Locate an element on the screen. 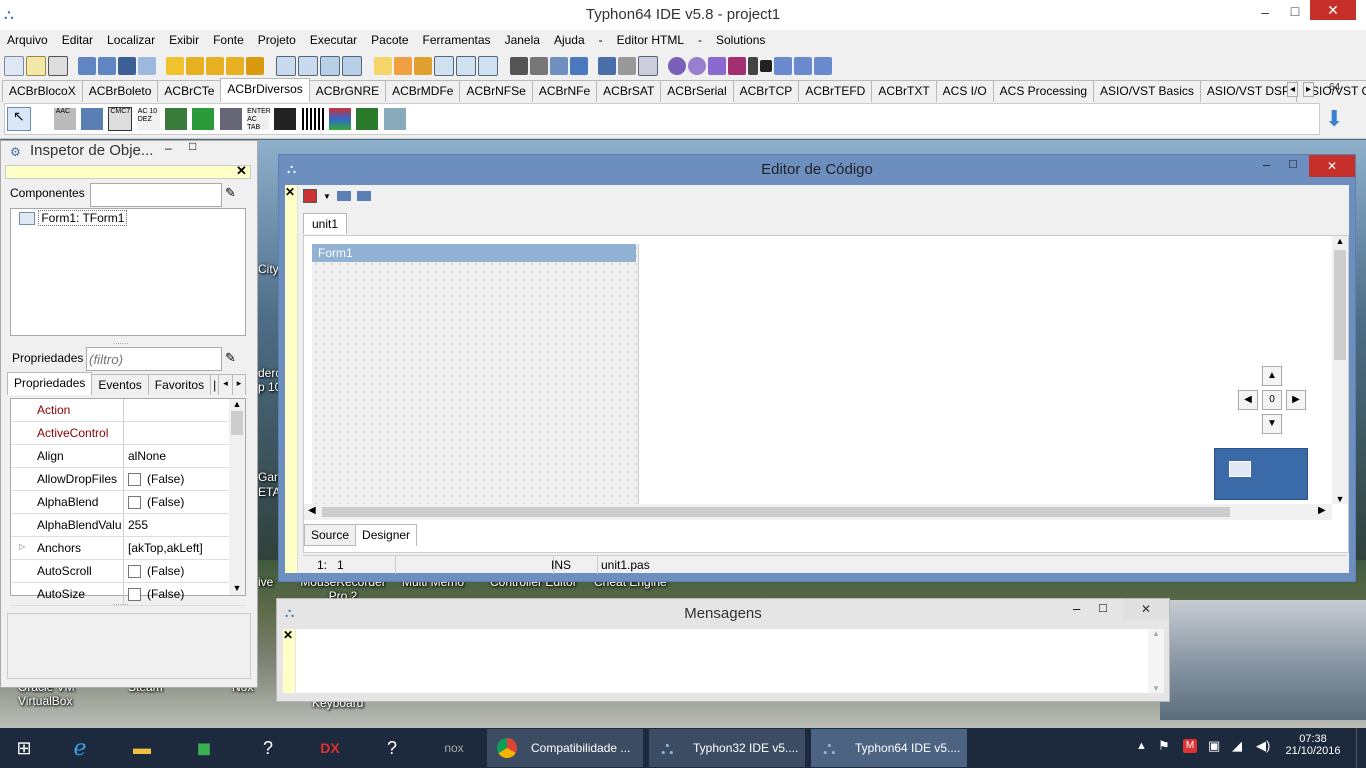 The width and height of the screenshot is (1366, 768). property-row: AlphaBlendValu 255 is located at coordinates (128, 525).